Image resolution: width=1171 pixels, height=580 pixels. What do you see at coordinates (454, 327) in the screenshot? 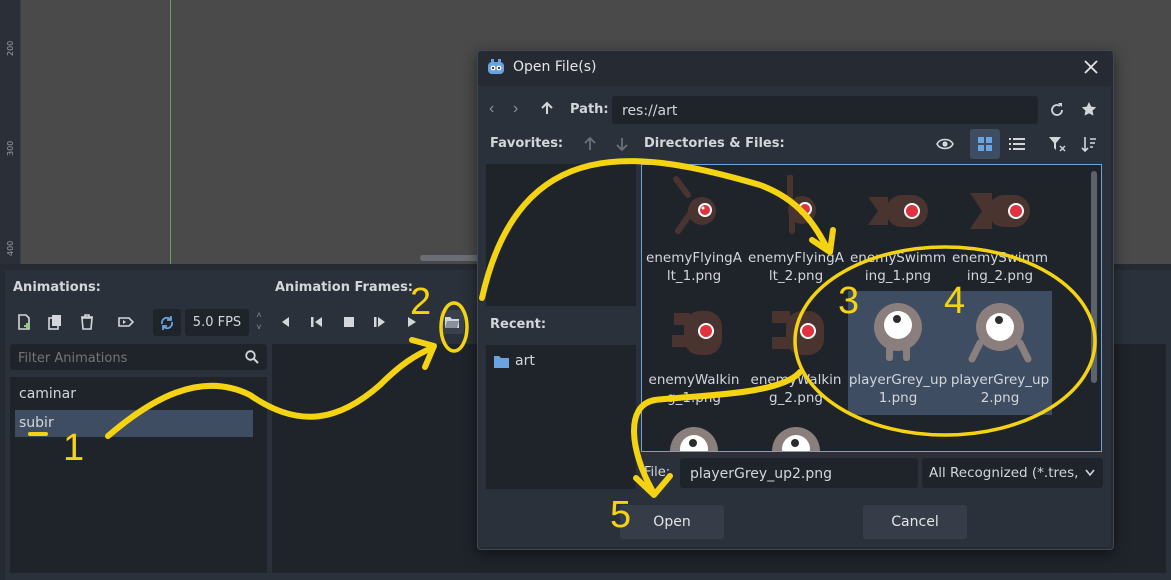
I see `highlight-circle-folder-button` at bounding box center [454, 327].